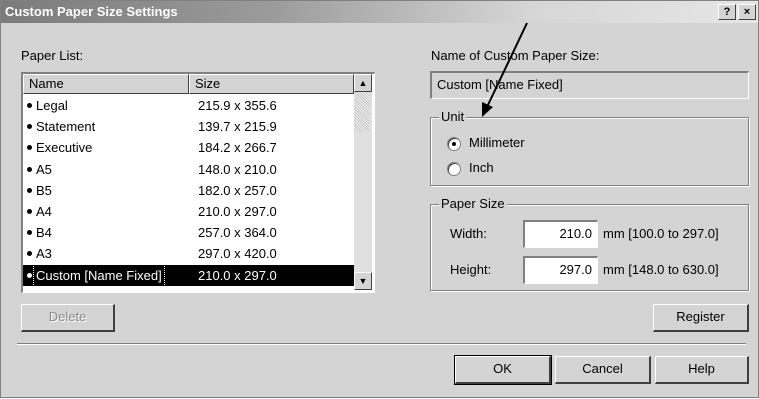  What do you see at coordinates (505, 69) in the screenshot?
I see `annotation-arrow-icon` at bounding box center [505, 69].